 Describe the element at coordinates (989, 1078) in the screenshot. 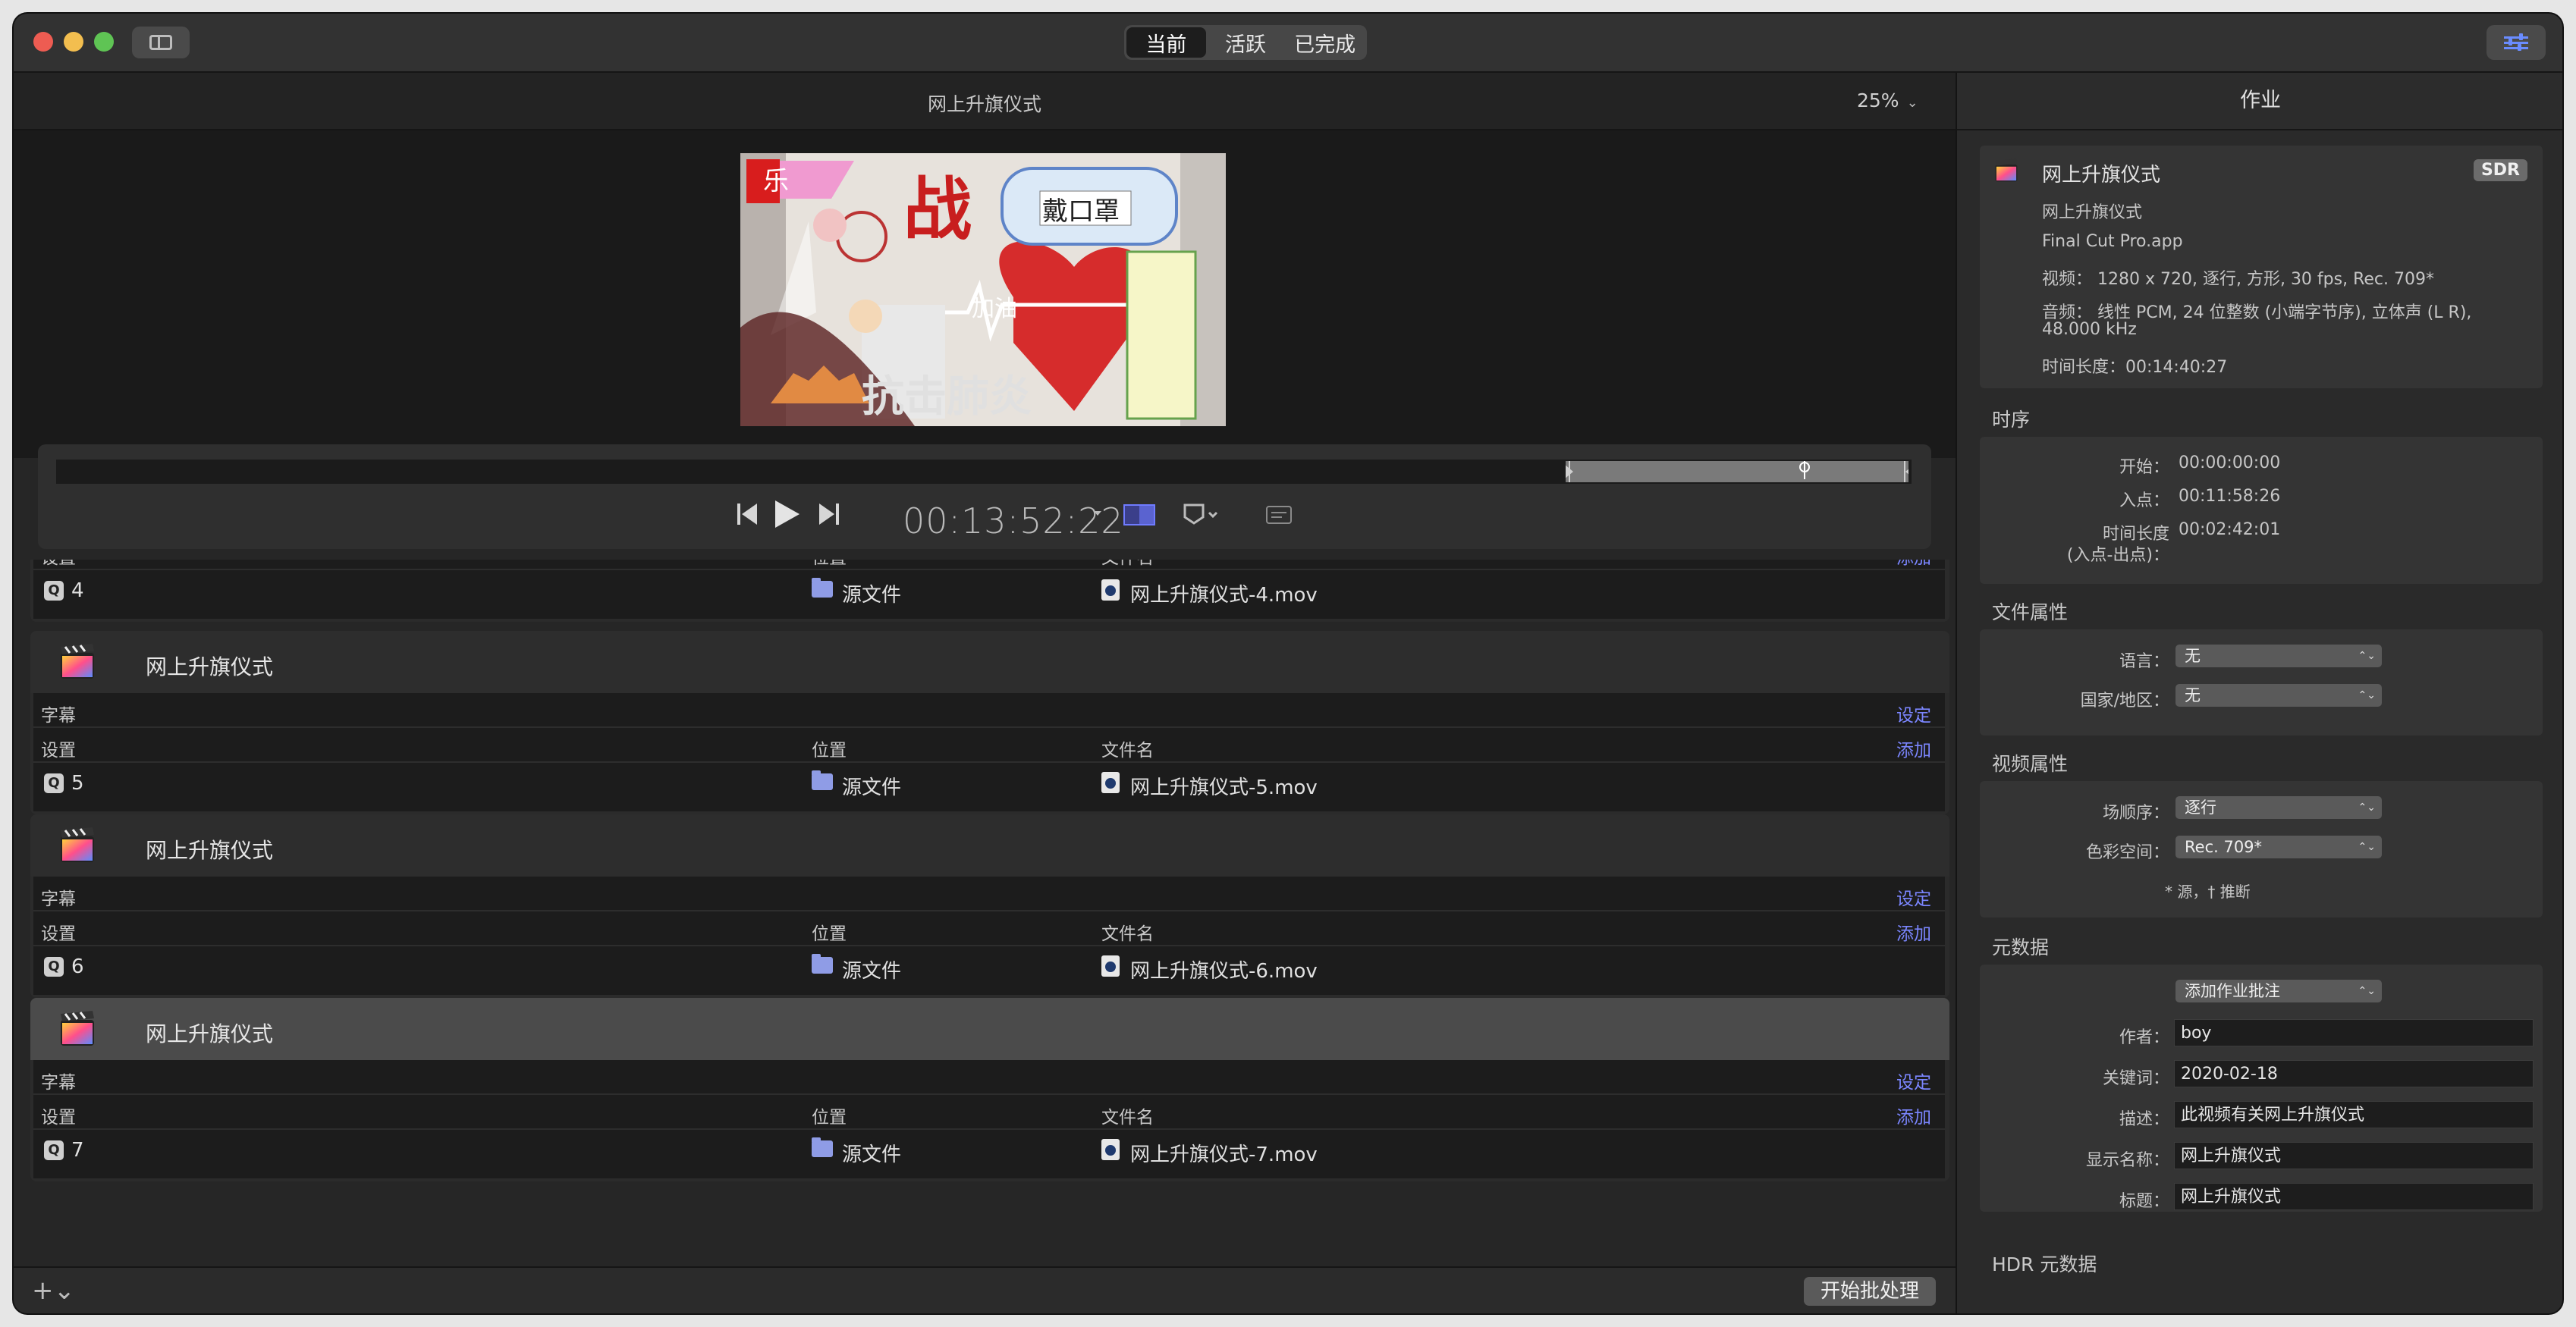

I see `captions-row: 字幕 设定` at that location.